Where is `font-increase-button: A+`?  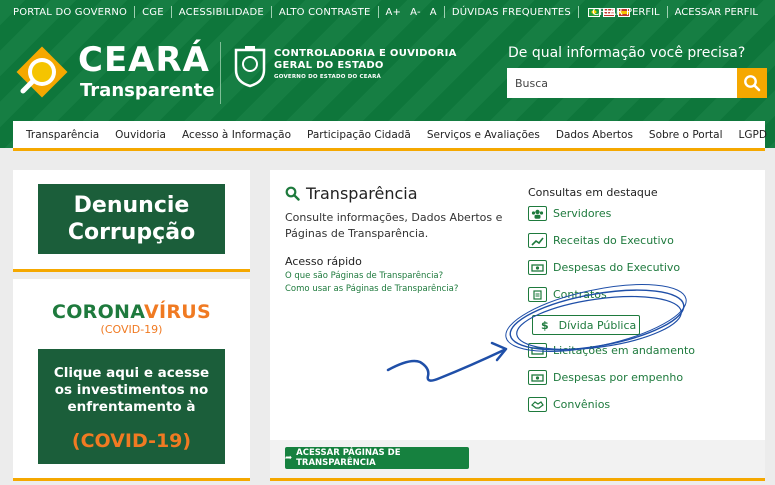 font-increase-button: A+ is located at coordinates (394, 12).